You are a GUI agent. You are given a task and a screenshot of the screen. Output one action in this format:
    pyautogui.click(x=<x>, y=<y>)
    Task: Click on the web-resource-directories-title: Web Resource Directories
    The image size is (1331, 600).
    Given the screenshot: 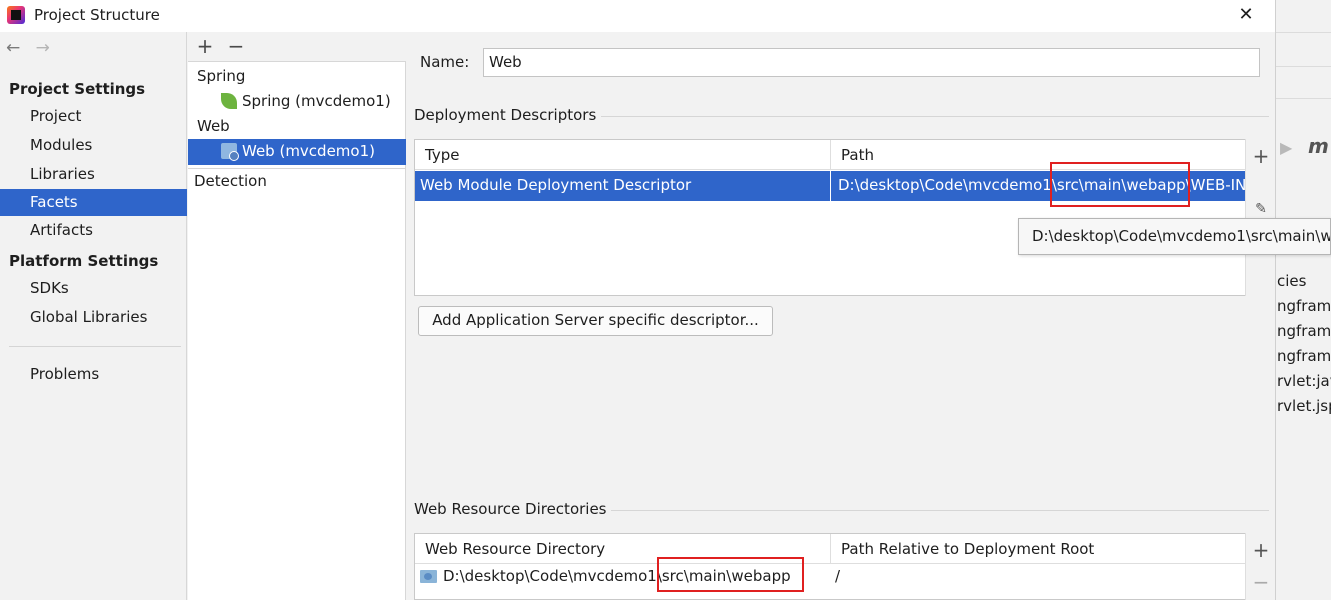 What is the action you would take?
    pyautogui.click(x=510, y=509)
    